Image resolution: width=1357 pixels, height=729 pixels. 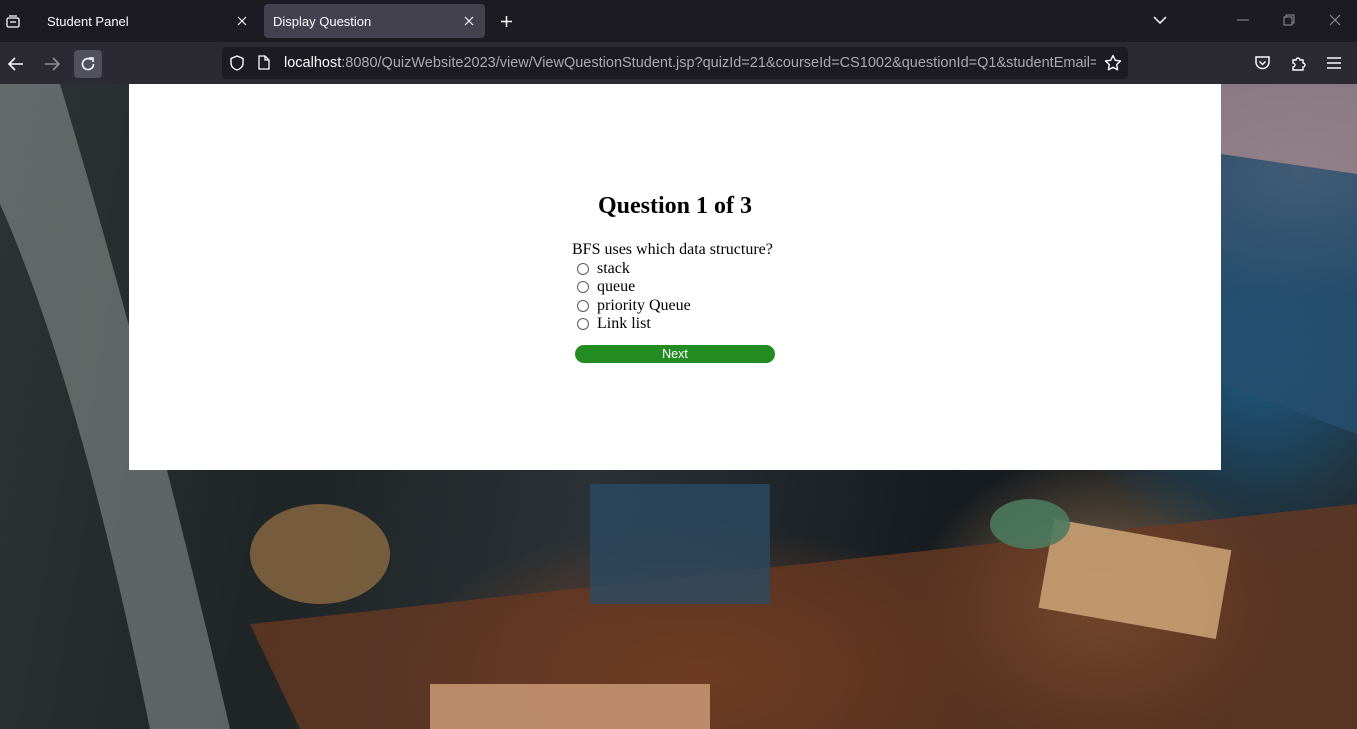 I want to click on restore-icon, so click(x=1289, y=20).